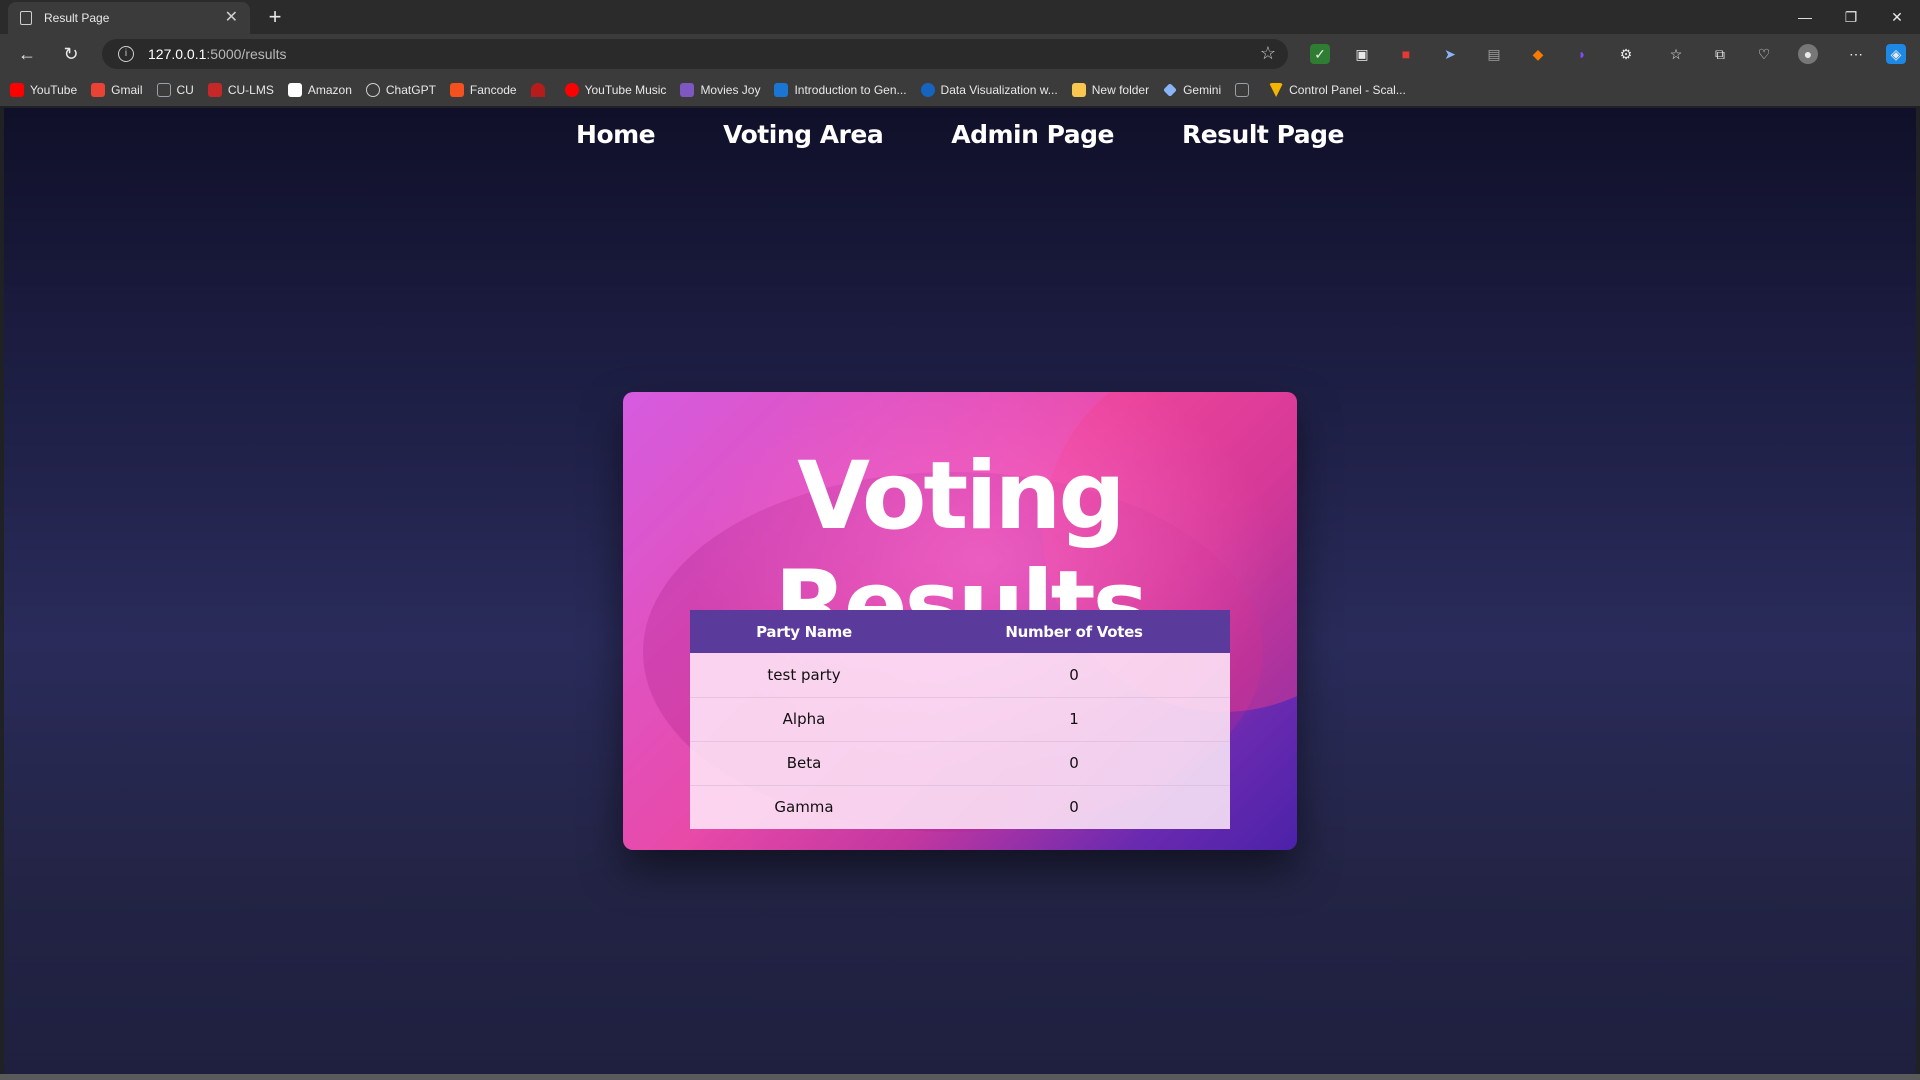 This screenshot has height=1080, width=1920. I want to click on bookmark-gmail: Gmail, so click(117, 90).